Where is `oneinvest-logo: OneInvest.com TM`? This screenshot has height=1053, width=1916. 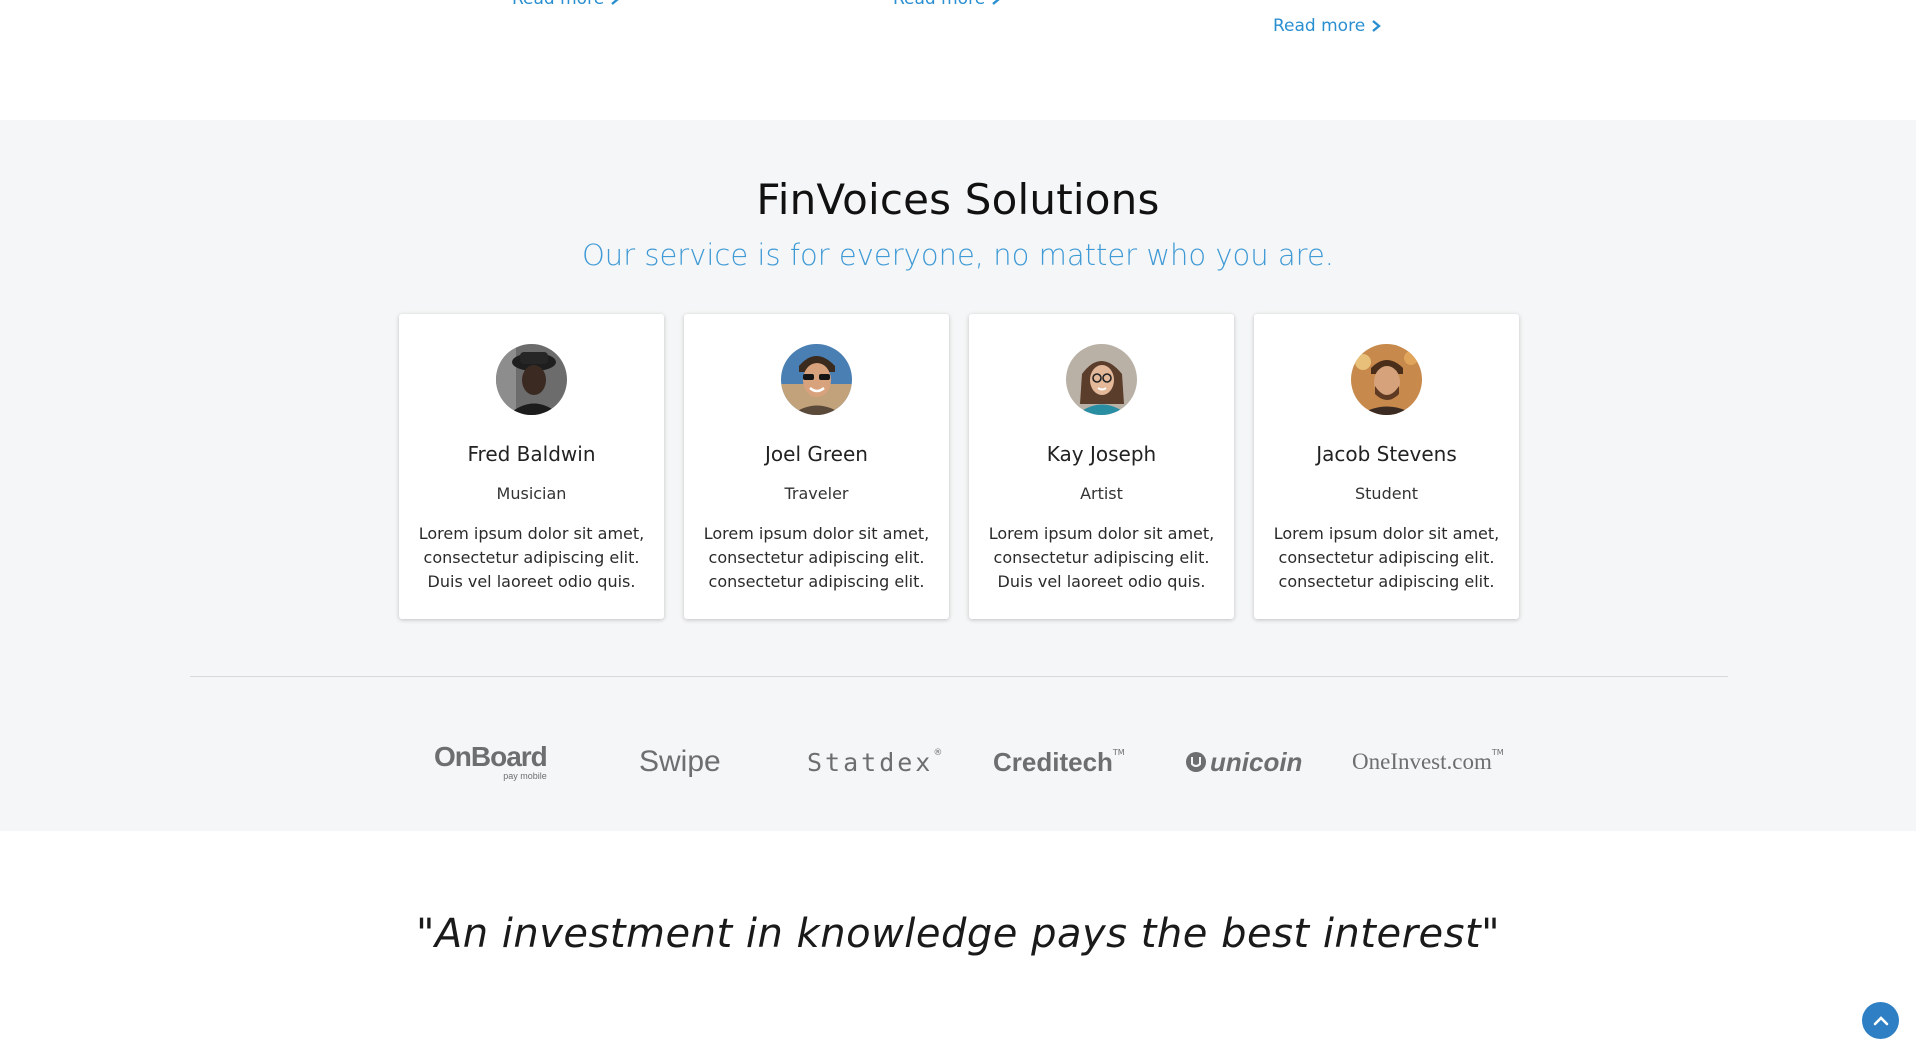 oneinvest-logo: OneInvest.com TM is located at coordinates (1428, 762).